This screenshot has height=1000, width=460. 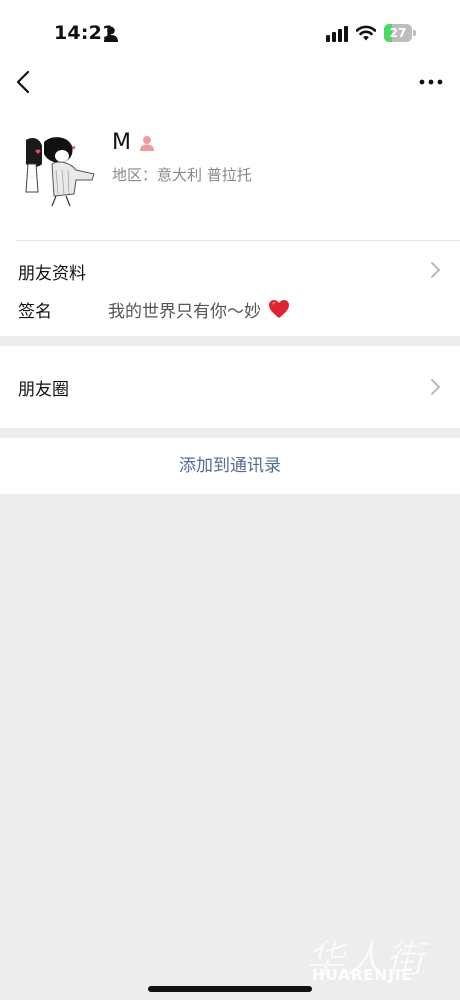 What do you see at coordinates (238, 240) in the screenshot?
I see `divider` at bounding box center [238, 240].